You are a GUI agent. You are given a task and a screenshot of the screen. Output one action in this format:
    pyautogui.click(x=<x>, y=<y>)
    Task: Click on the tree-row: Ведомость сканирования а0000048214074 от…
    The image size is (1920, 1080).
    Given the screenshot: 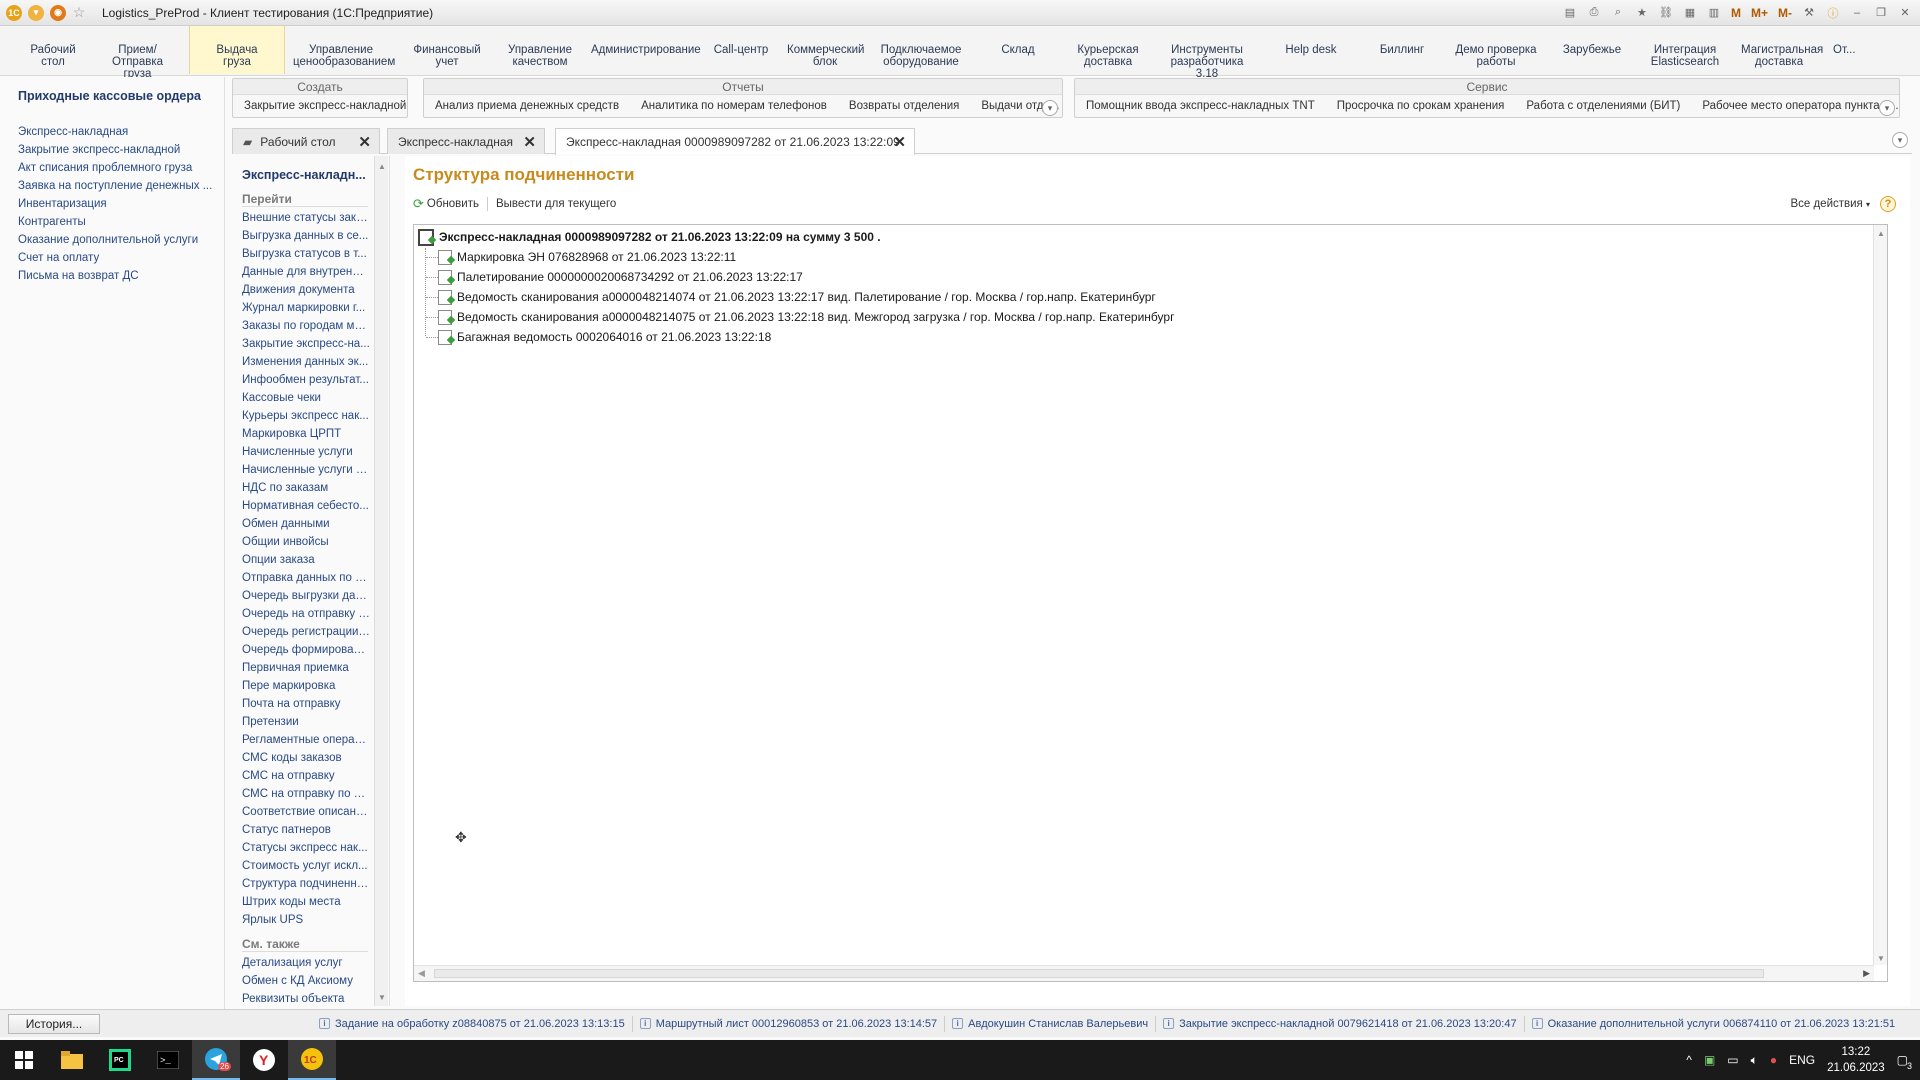 What is the action you would take?
    pyautogui.click(x=797, y=297)
    